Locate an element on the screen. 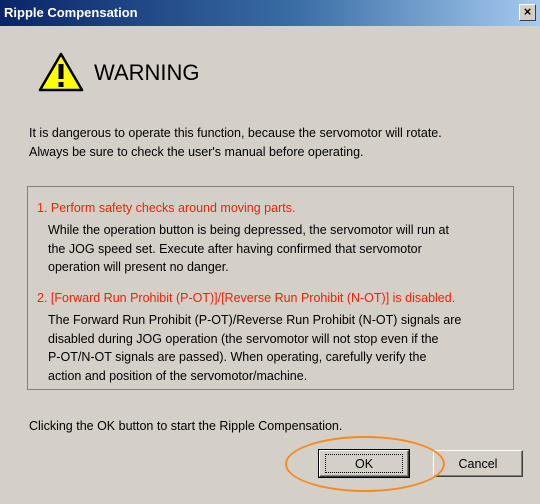  cancel-button: Cancel is located at coordinates (478, 463).